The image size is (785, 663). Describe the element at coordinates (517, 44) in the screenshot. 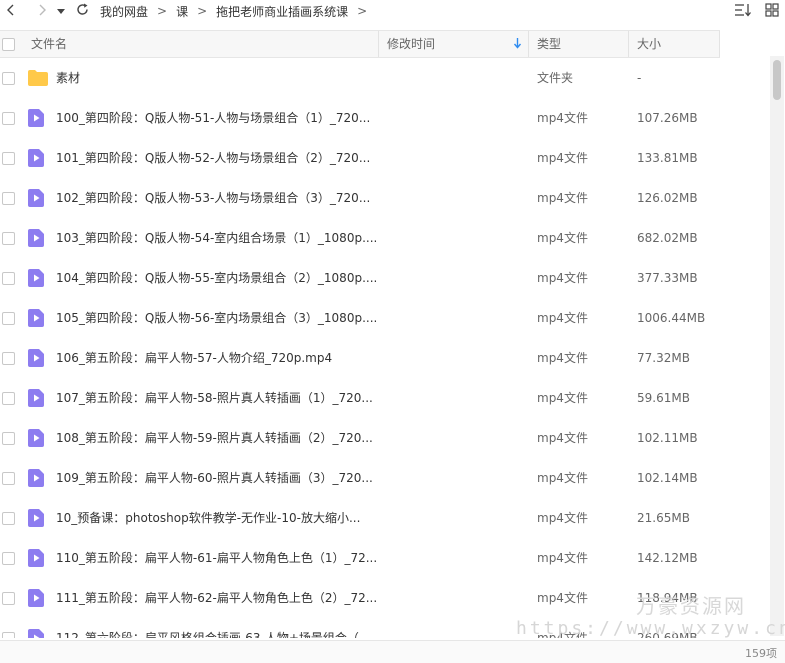

I see `sort-down-arrow-icon` at that location.